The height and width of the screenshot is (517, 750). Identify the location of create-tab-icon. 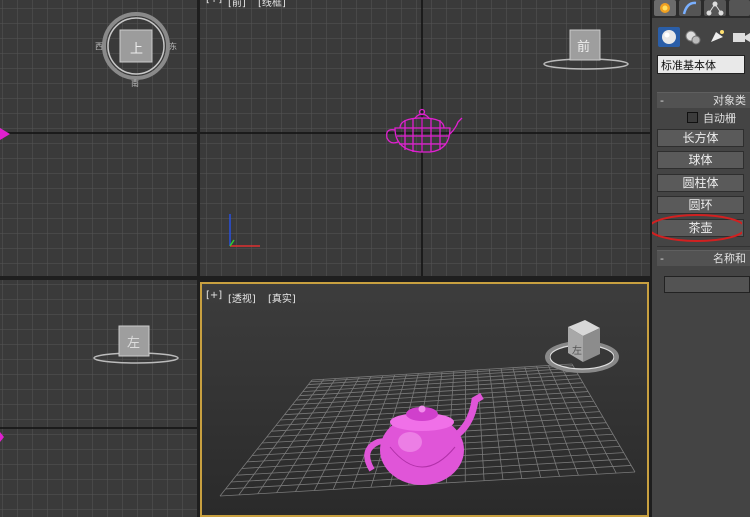
(665, 8).